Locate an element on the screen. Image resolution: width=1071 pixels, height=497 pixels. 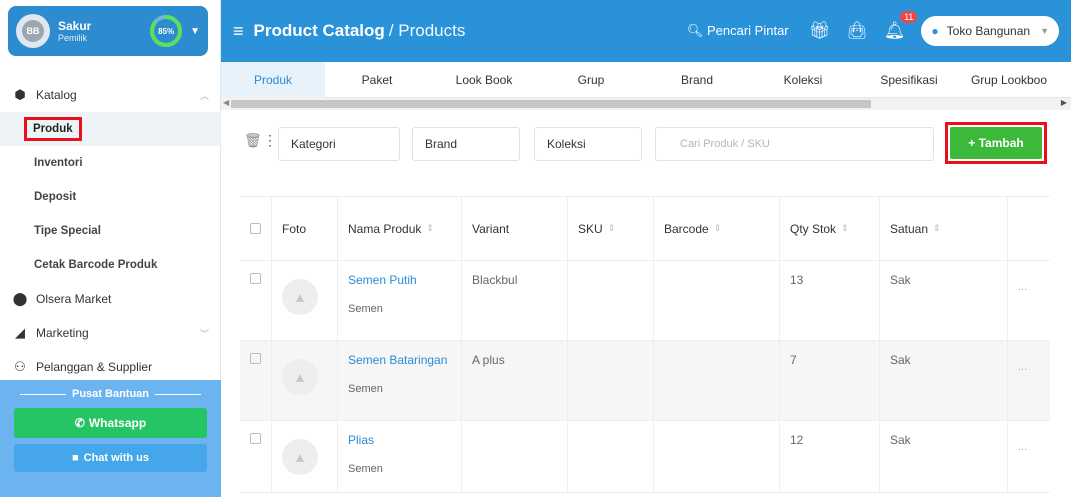
row-qty: 13 is located at coordinates (830, 300).